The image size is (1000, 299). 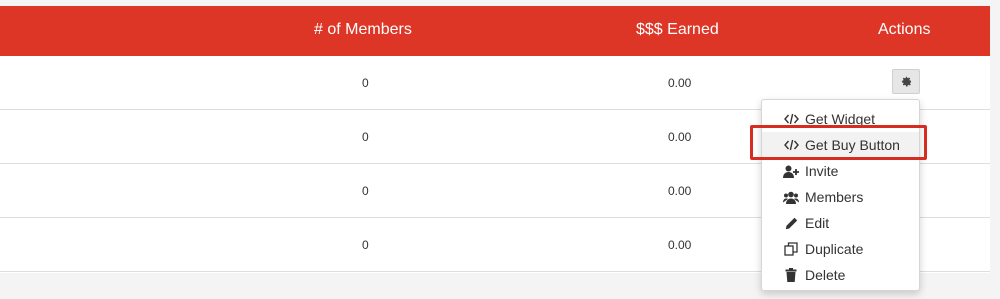 I want to click on menu-item-get-buy-button: Get Buy Button, so click(x=840, y=145).